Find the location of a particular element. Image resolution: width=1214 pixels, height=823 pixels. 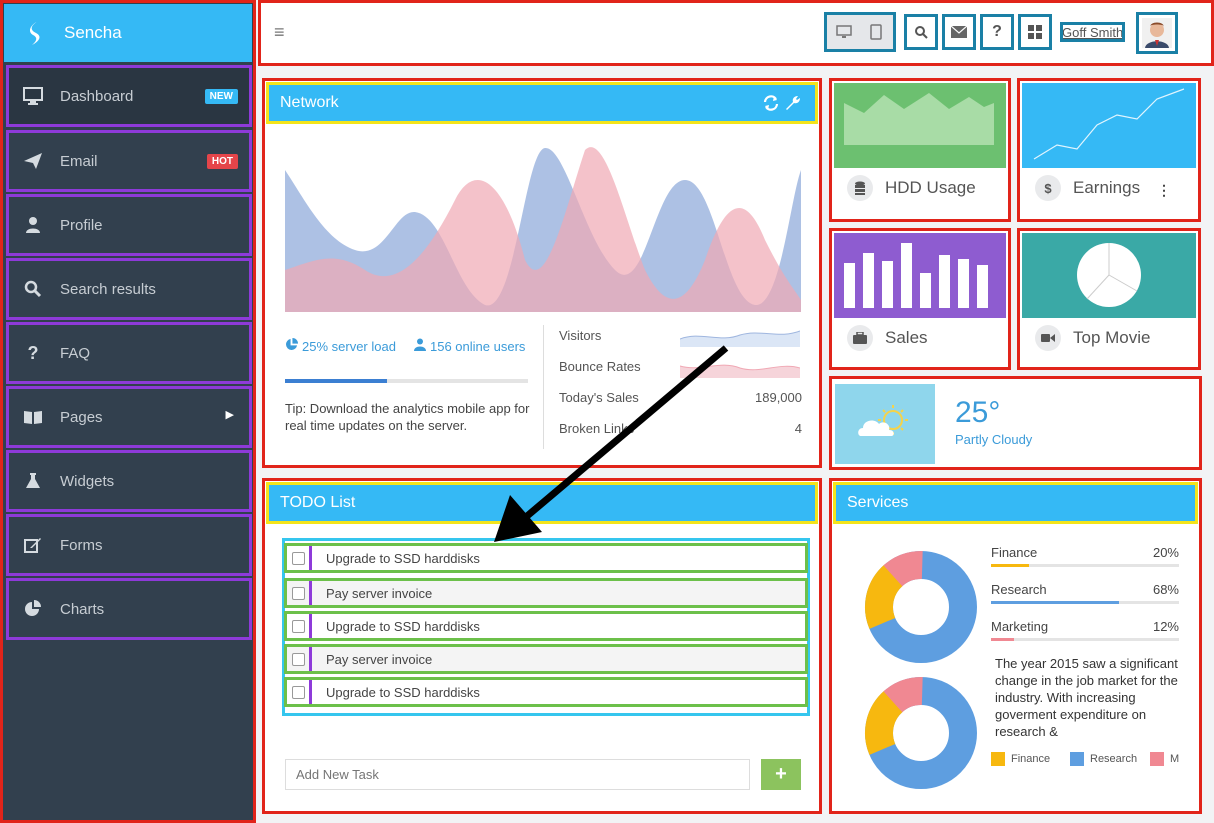

server-load-stat: 25% server load is located at coordinates (340, 346).